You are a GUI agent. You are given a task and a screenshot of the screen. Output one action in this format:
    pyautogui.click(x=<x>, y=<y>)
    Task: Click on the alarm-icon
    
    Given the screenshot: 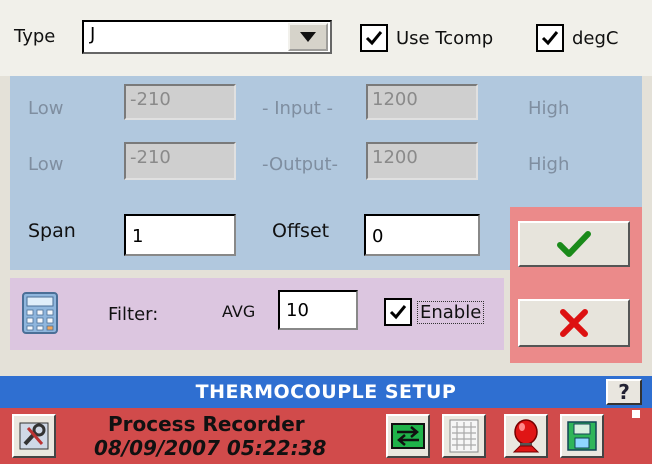 What is the action you would take?
    pyautogui.click(x=526, y=436)
    